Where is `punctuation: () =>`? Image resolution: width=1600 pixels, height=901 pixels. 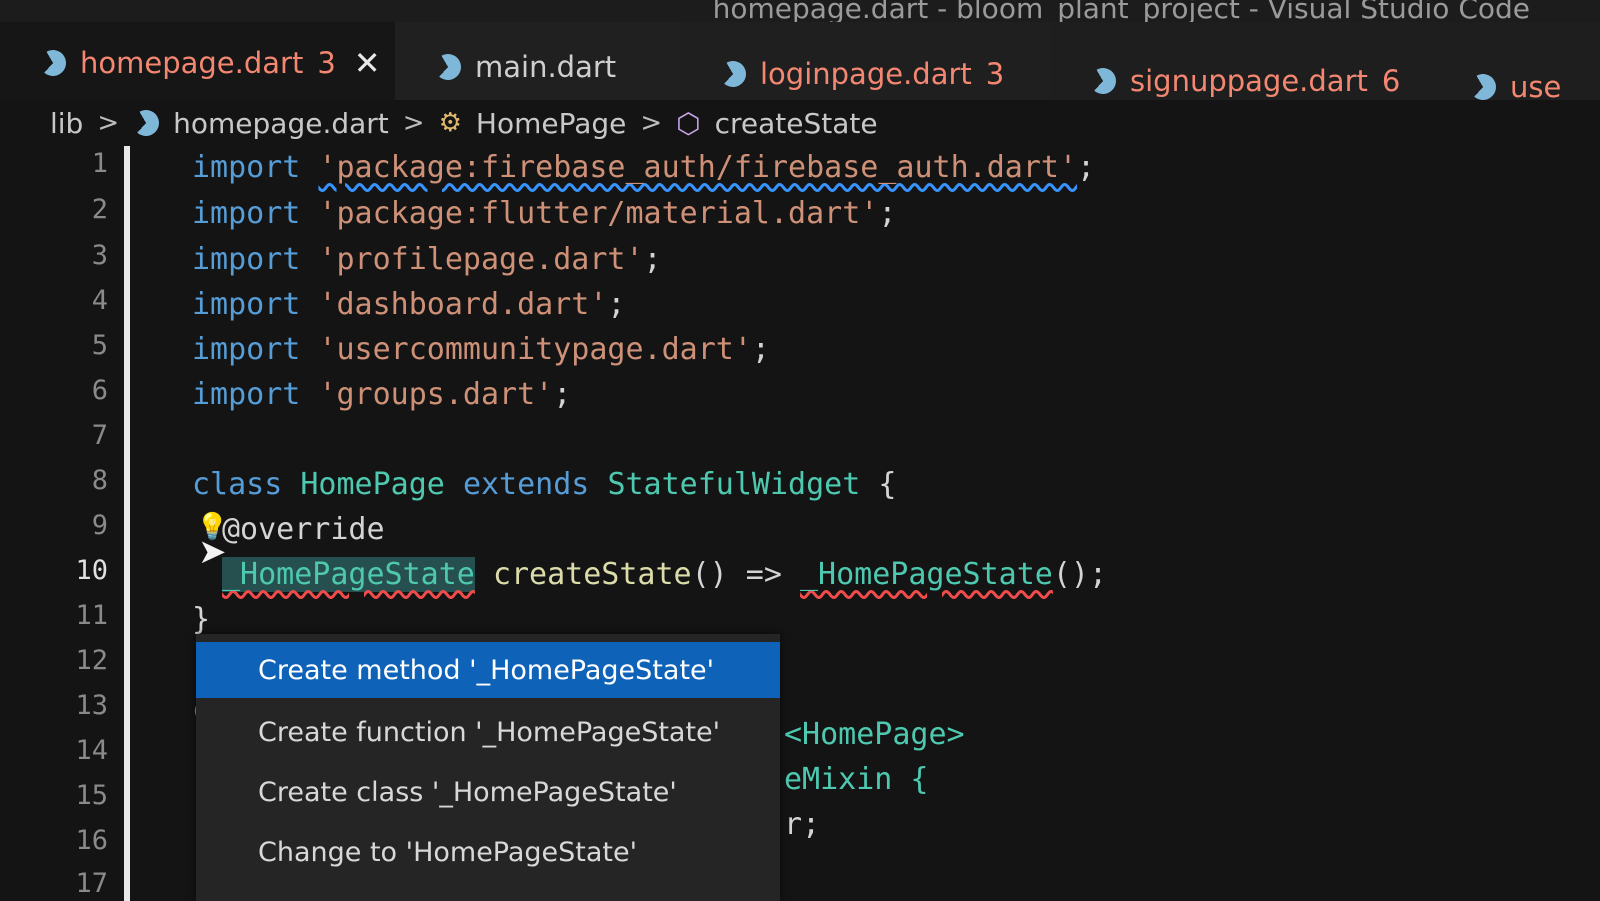 punctuation: () => is located at coordinates (736, 574).